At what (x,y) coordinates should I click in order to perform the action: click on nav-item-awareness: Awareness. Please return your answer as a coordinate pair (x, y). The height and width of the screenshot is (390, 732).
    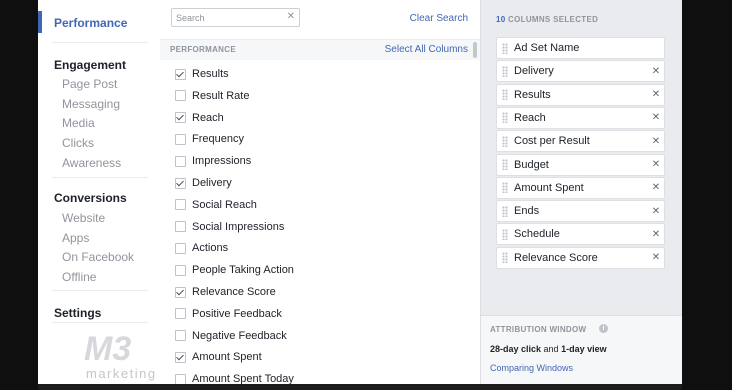
    Looking at the image, I should click on (91, 163).